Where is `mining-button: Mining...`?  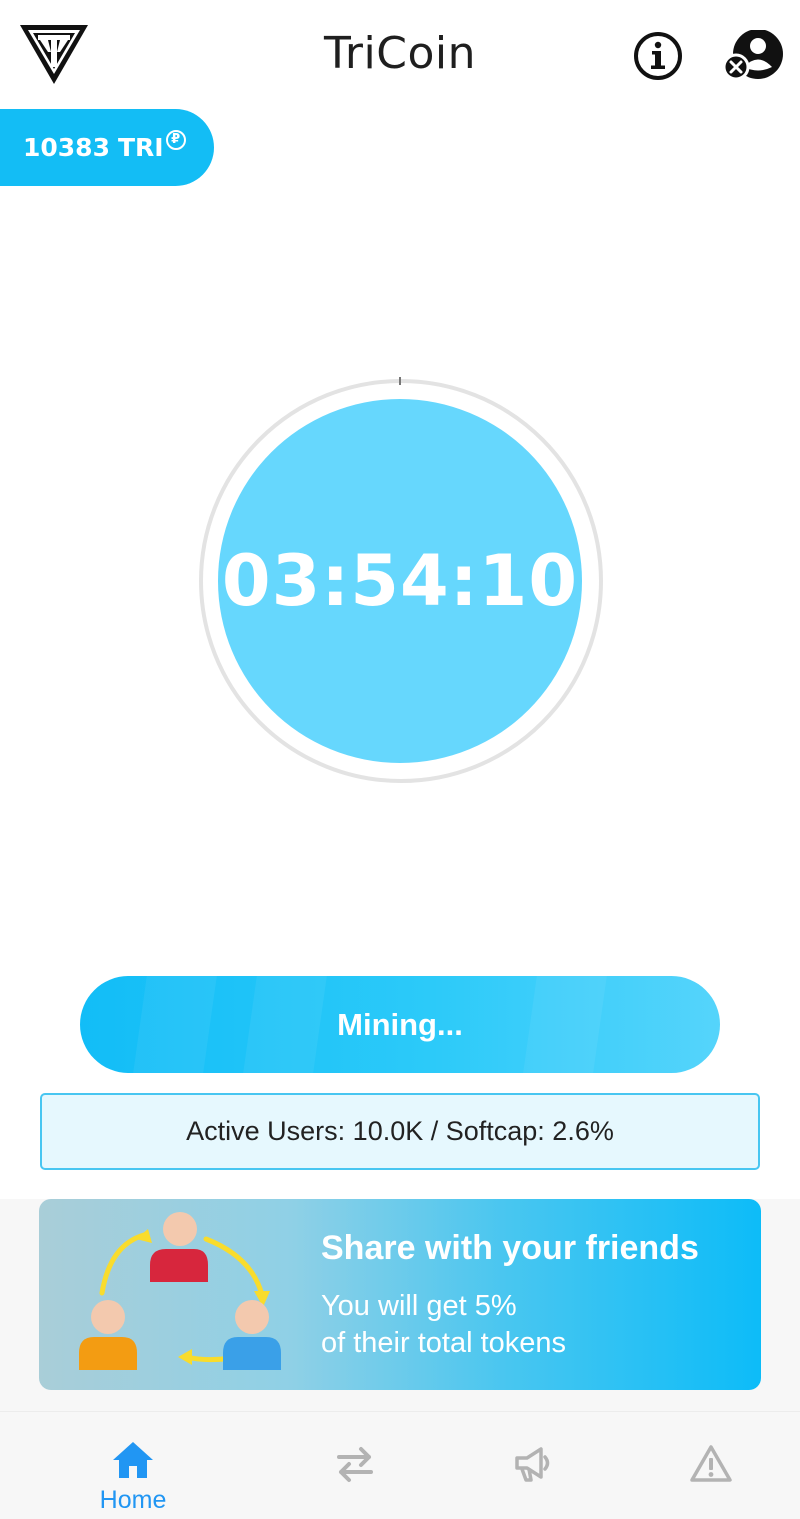
mining-button: Mining... is located at coordinates (400, 1024).